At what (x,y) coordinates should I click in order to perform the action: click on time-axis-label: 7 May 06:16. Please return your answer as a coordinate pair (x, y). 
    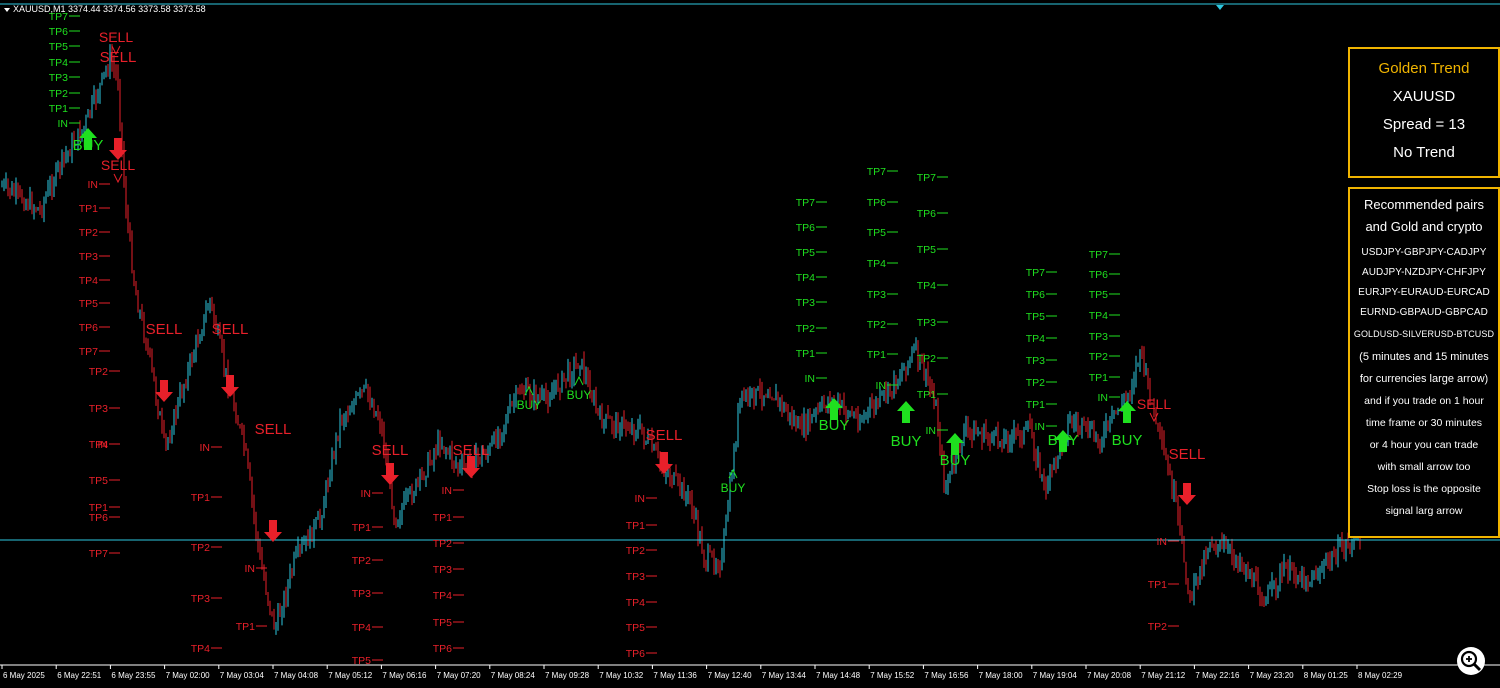
    Looking at the image, I should click on (404, 675).